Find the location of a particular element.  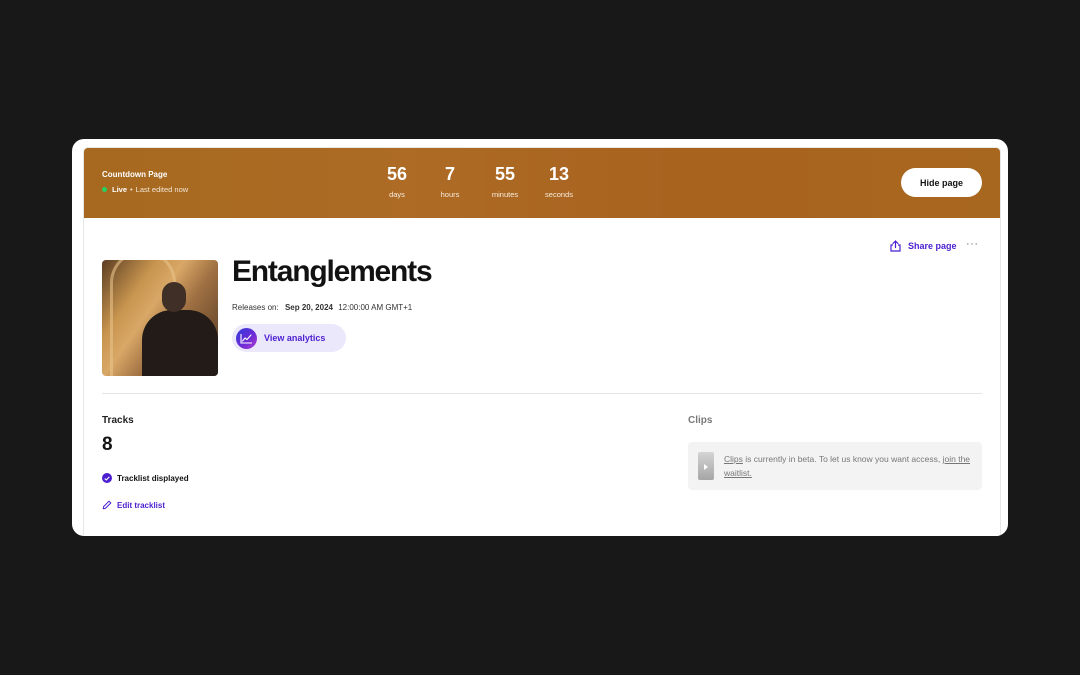

countdown-hours-value: 7 is located at coordinates (449, 174).